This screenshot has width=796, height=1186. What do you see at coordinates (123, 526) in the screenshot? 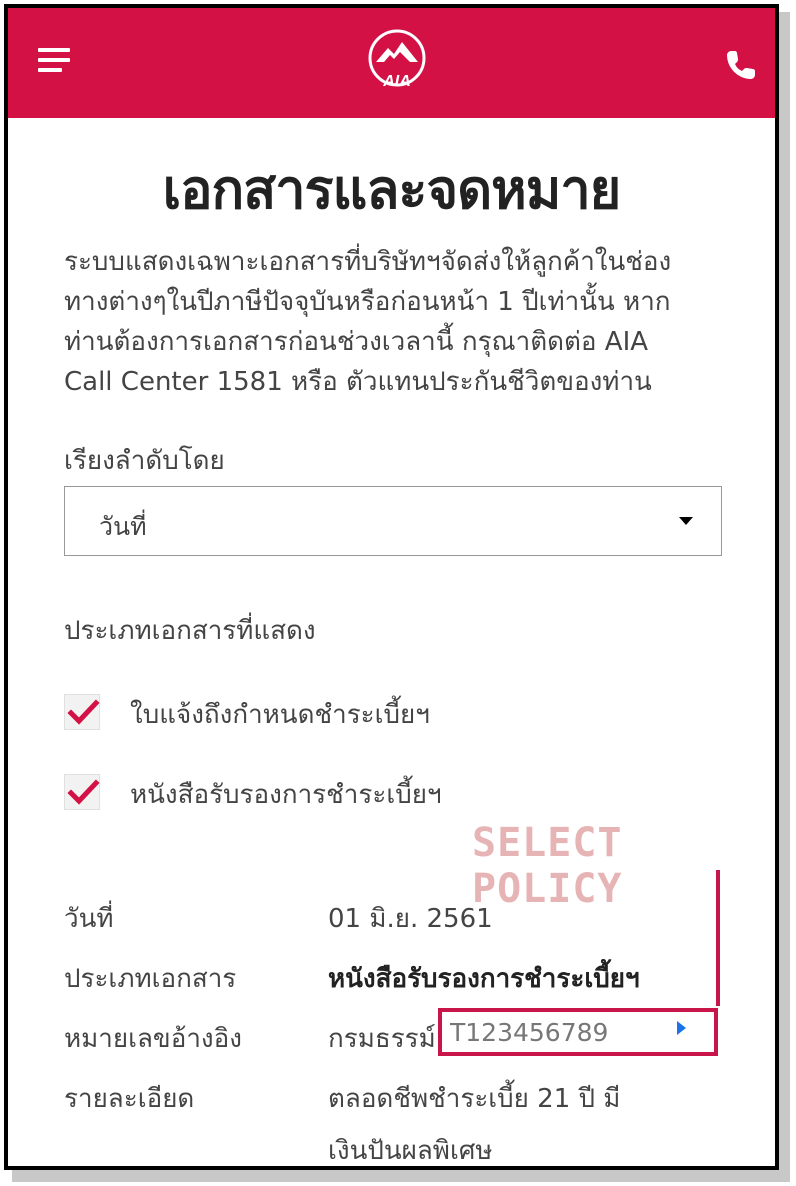
I see `sort-selected-value: วันที่` at bounding box center [123, 526].